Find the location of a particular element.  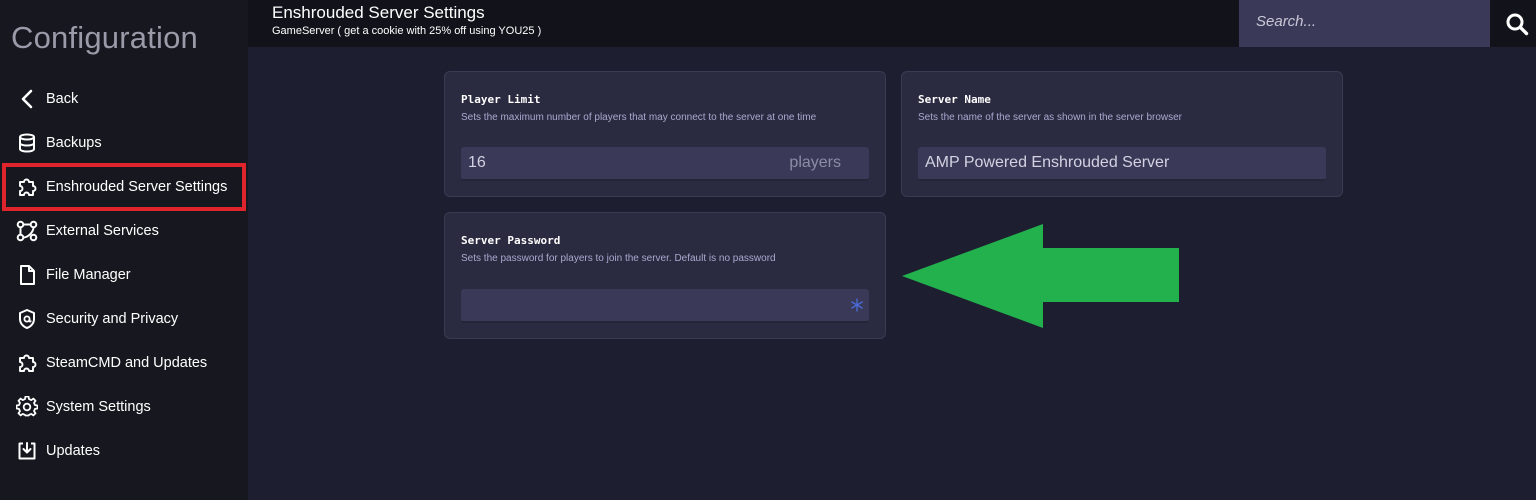

setting-title: Server Name is located at coordinates (954, 99).